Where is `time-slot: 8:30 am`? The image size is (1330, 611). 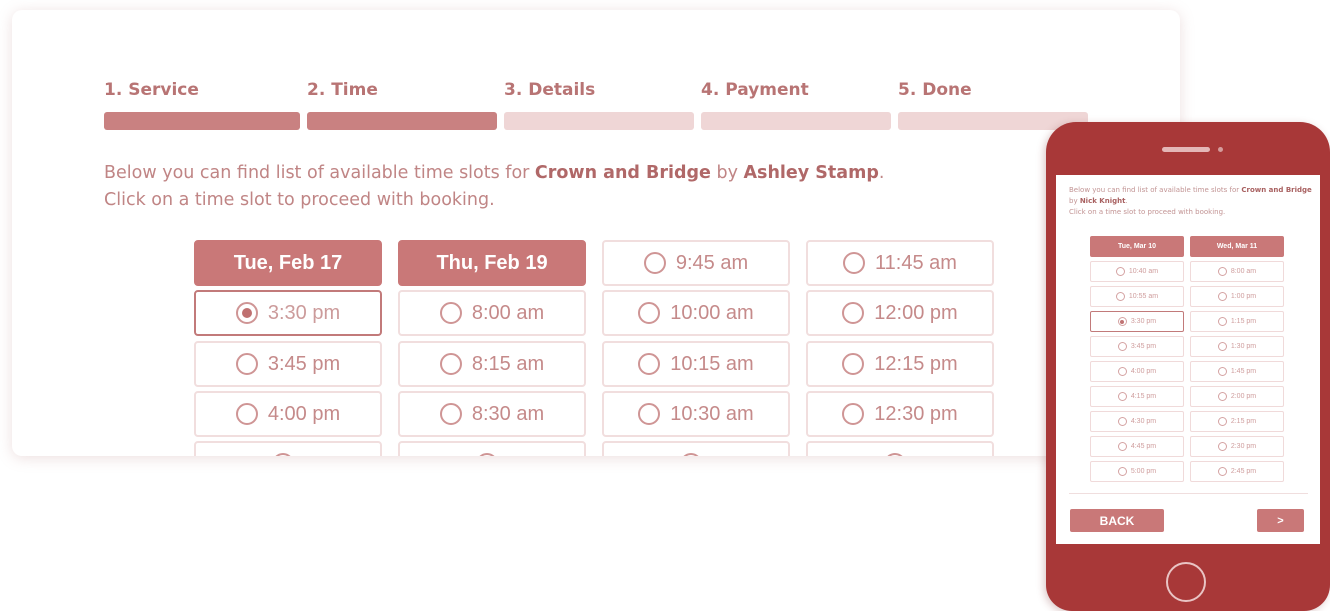 time-slot: 8:30 am is located at coordinates (492, 414).